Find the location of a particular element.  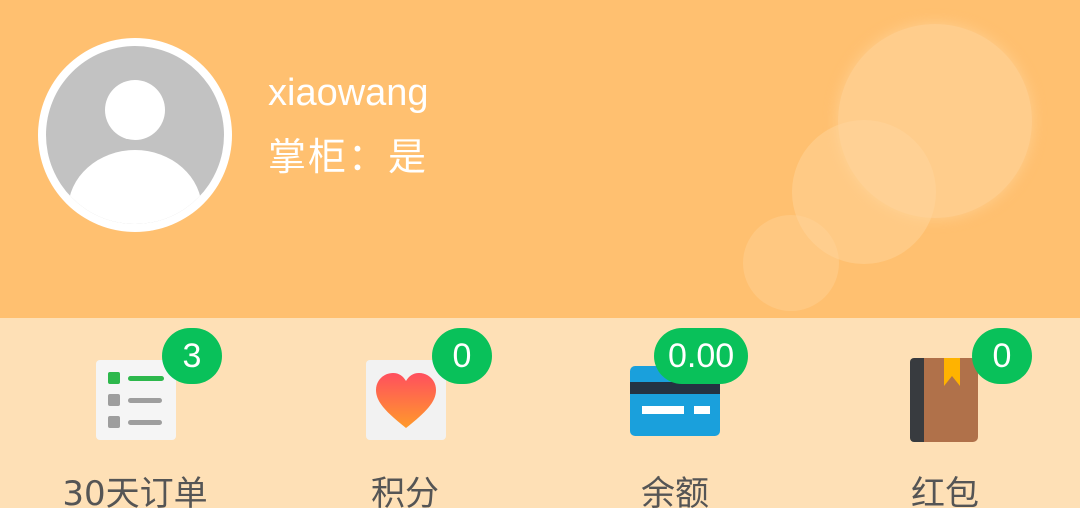

order-list-icon is located at coordinates (136, 400).